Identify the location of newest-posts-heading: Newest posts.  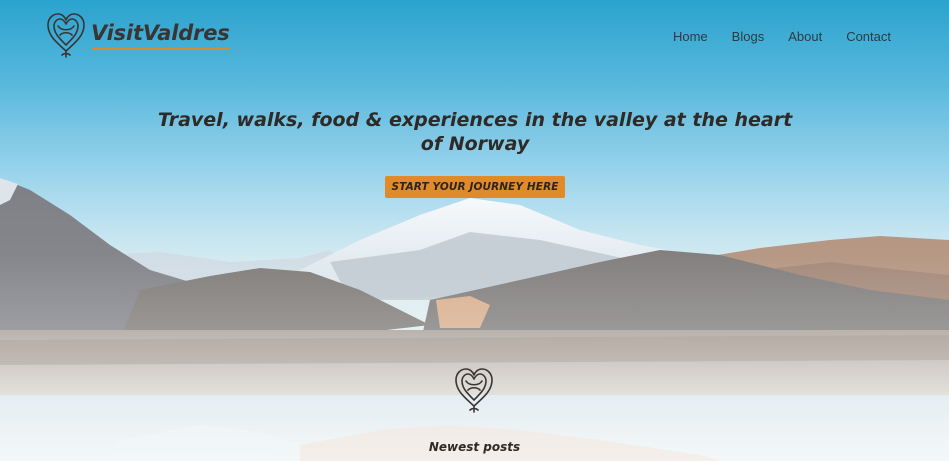
(474, 447).